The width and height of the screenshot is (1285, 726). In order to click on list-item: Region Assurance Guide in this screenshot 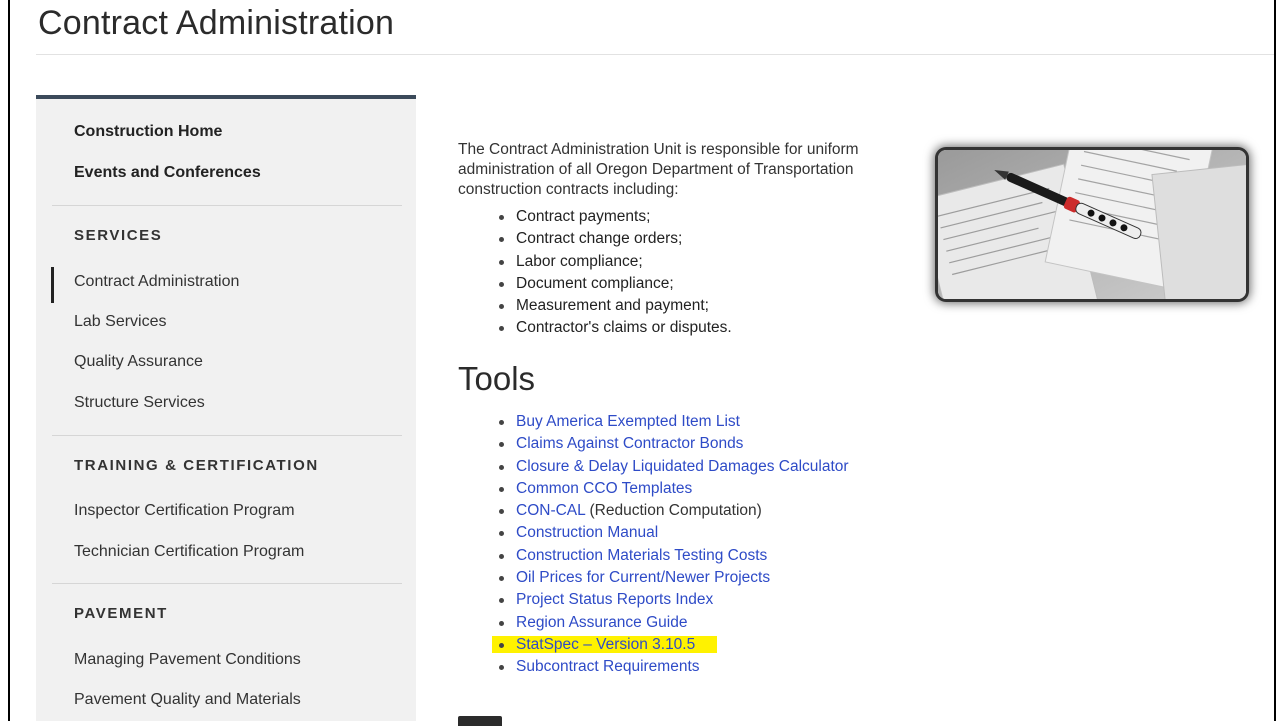, I will do `click(673, 623)`.